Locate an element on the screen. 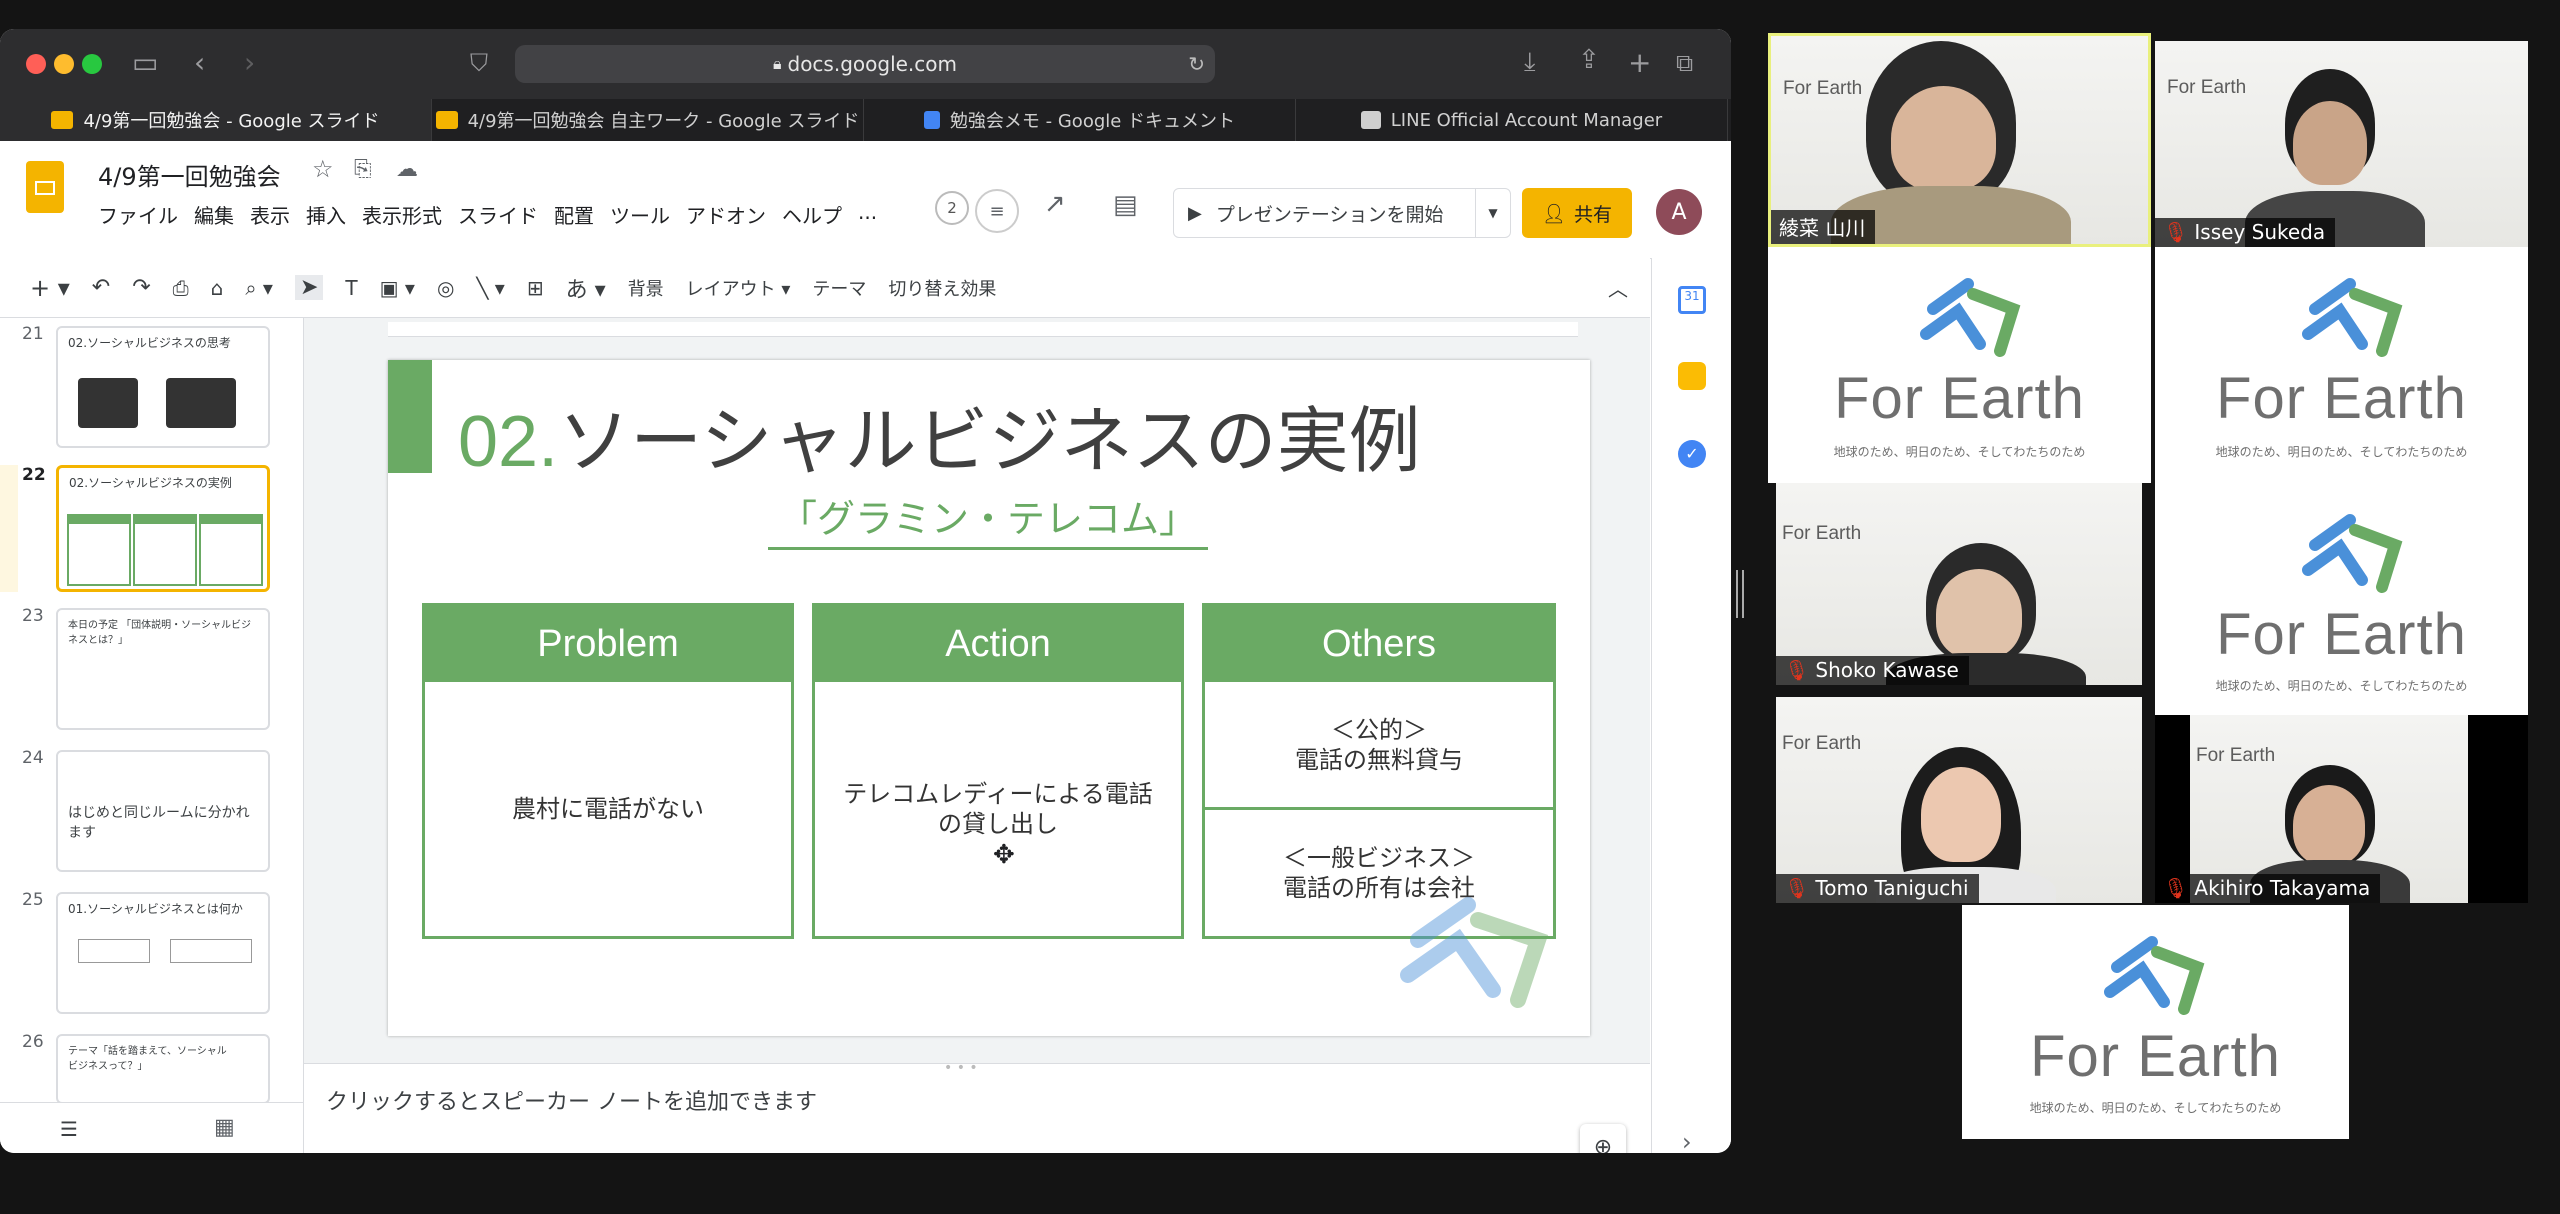 The image size is (2560, 1214). menu-item: アドオン is located at coordinates (726, 214).